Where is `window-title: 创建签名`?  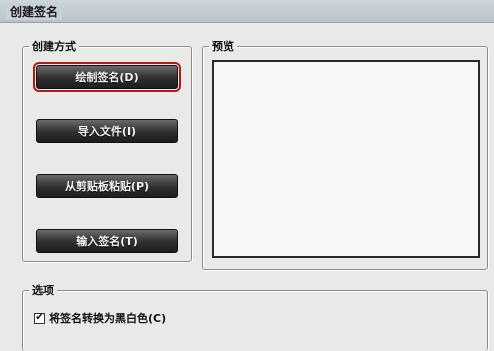
window-title: 创建签名 is located at coordinates (34, 11).